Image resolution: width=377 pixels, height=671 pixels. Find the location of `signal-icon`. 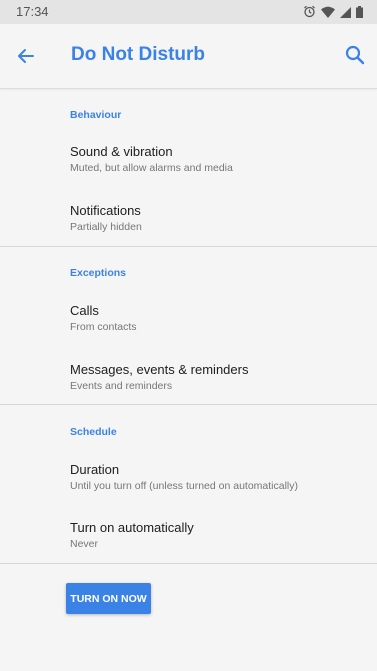

signal-icon is located at coordinates (345, 14).